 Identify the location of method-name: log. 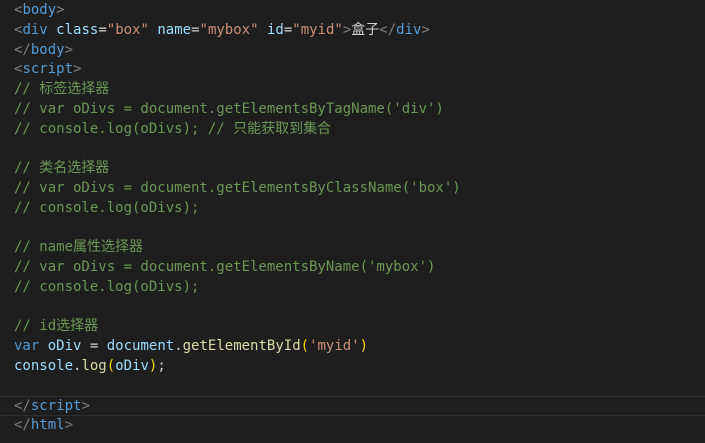
(94, 365).